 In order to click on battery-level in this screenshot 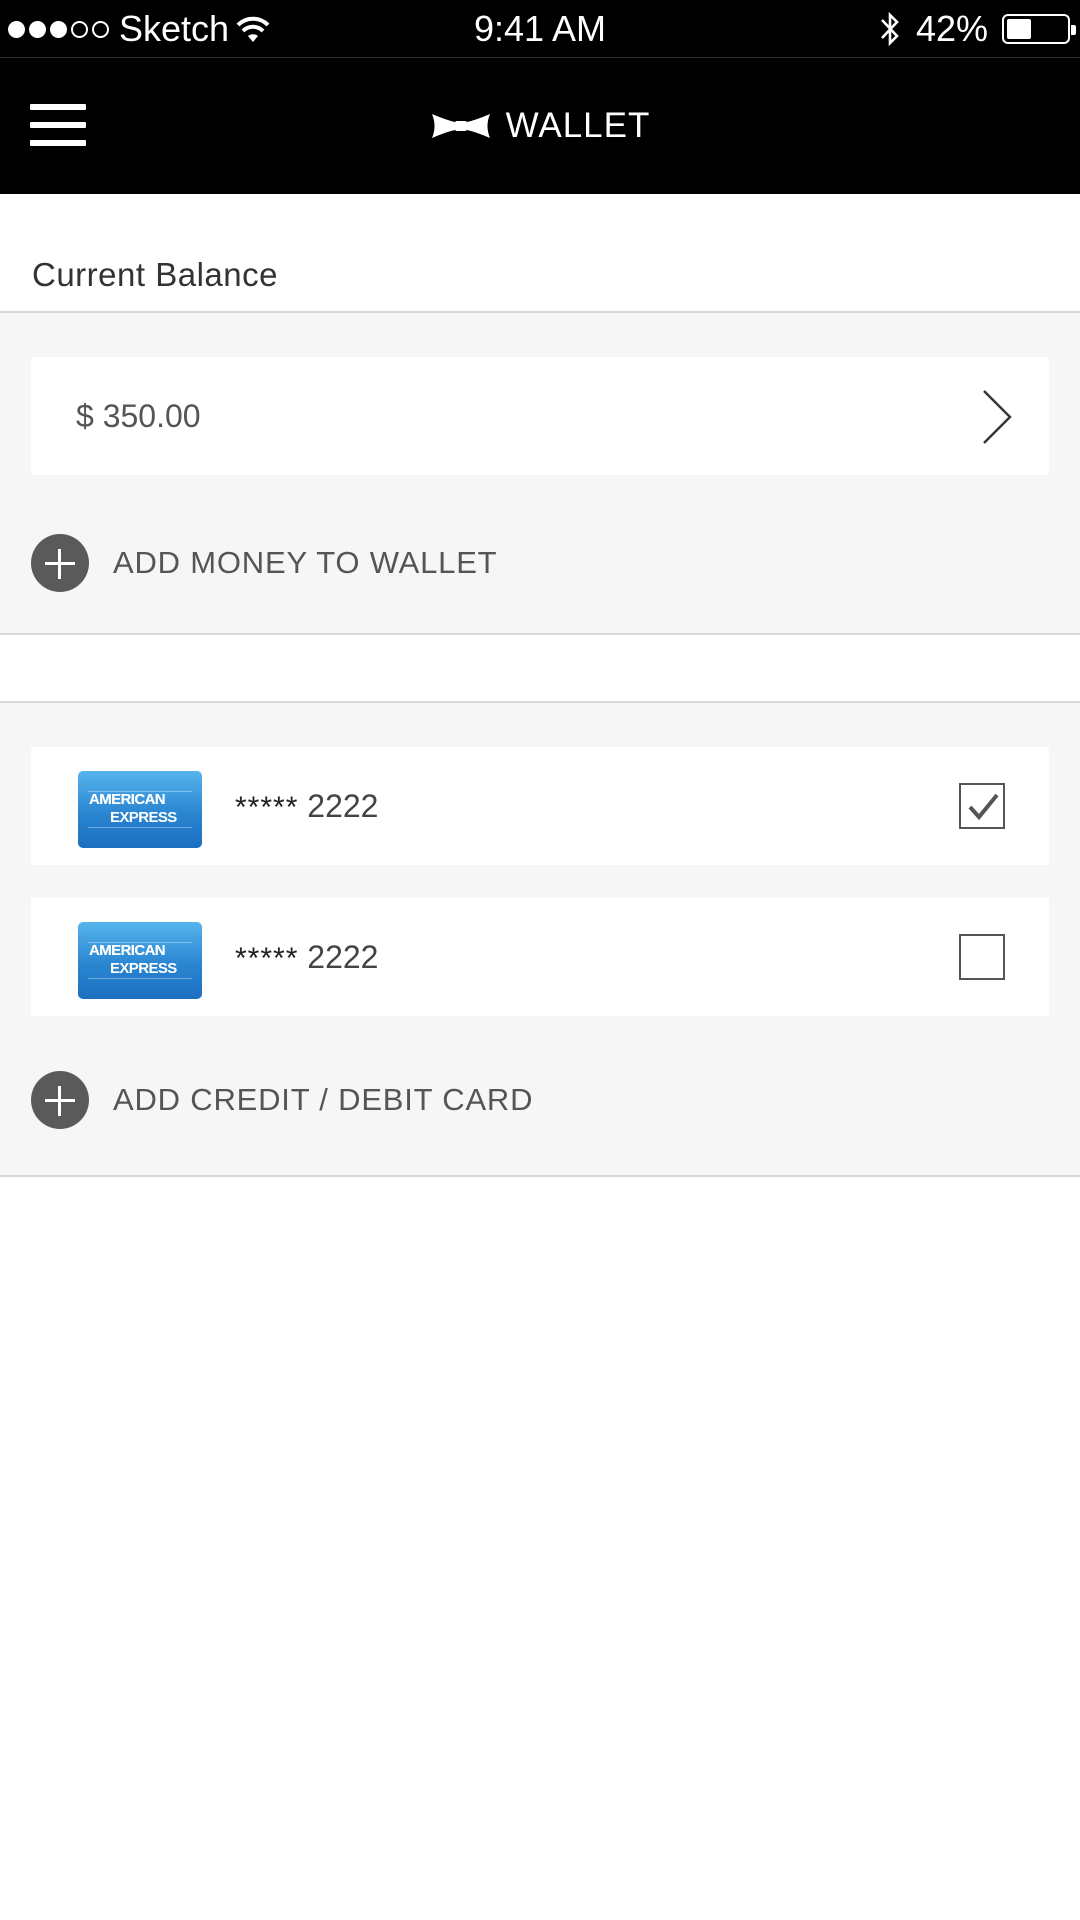, I will do `click(1019, 29)`.